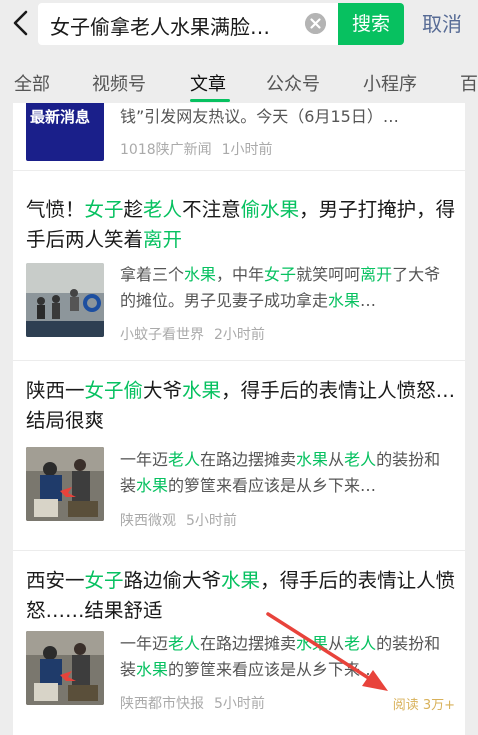 Image resolution: width=478 pixels, height=735 pixels. What do you see at coordinates (32, 83) in the screenshot?
I see `tab-all: 全部` at bounding box center [32, 83].